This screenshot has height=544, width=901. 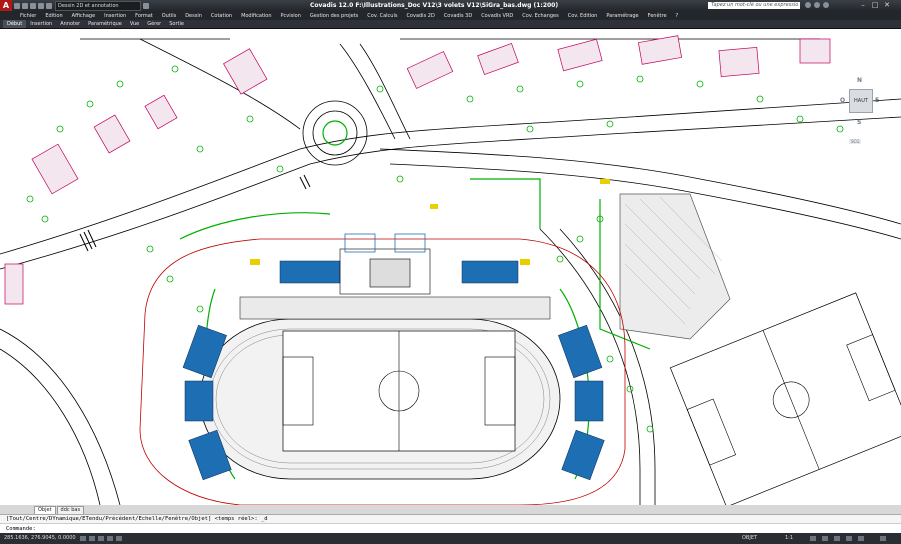 What do you see at coordinates (221, 16) in the screenshot?
I see `menu-item-7: Cotation` at bounding box center [221, 16].